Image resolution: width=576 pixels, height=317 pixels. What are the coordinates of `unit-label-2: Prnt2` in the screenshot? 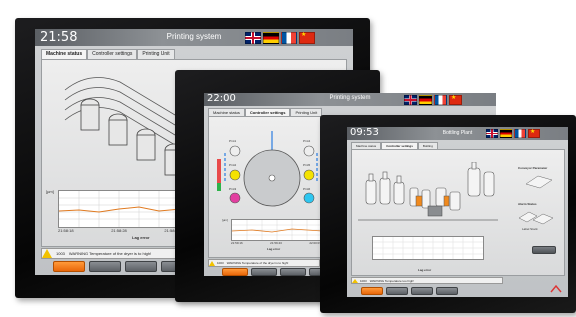 It's located at (233, 165).